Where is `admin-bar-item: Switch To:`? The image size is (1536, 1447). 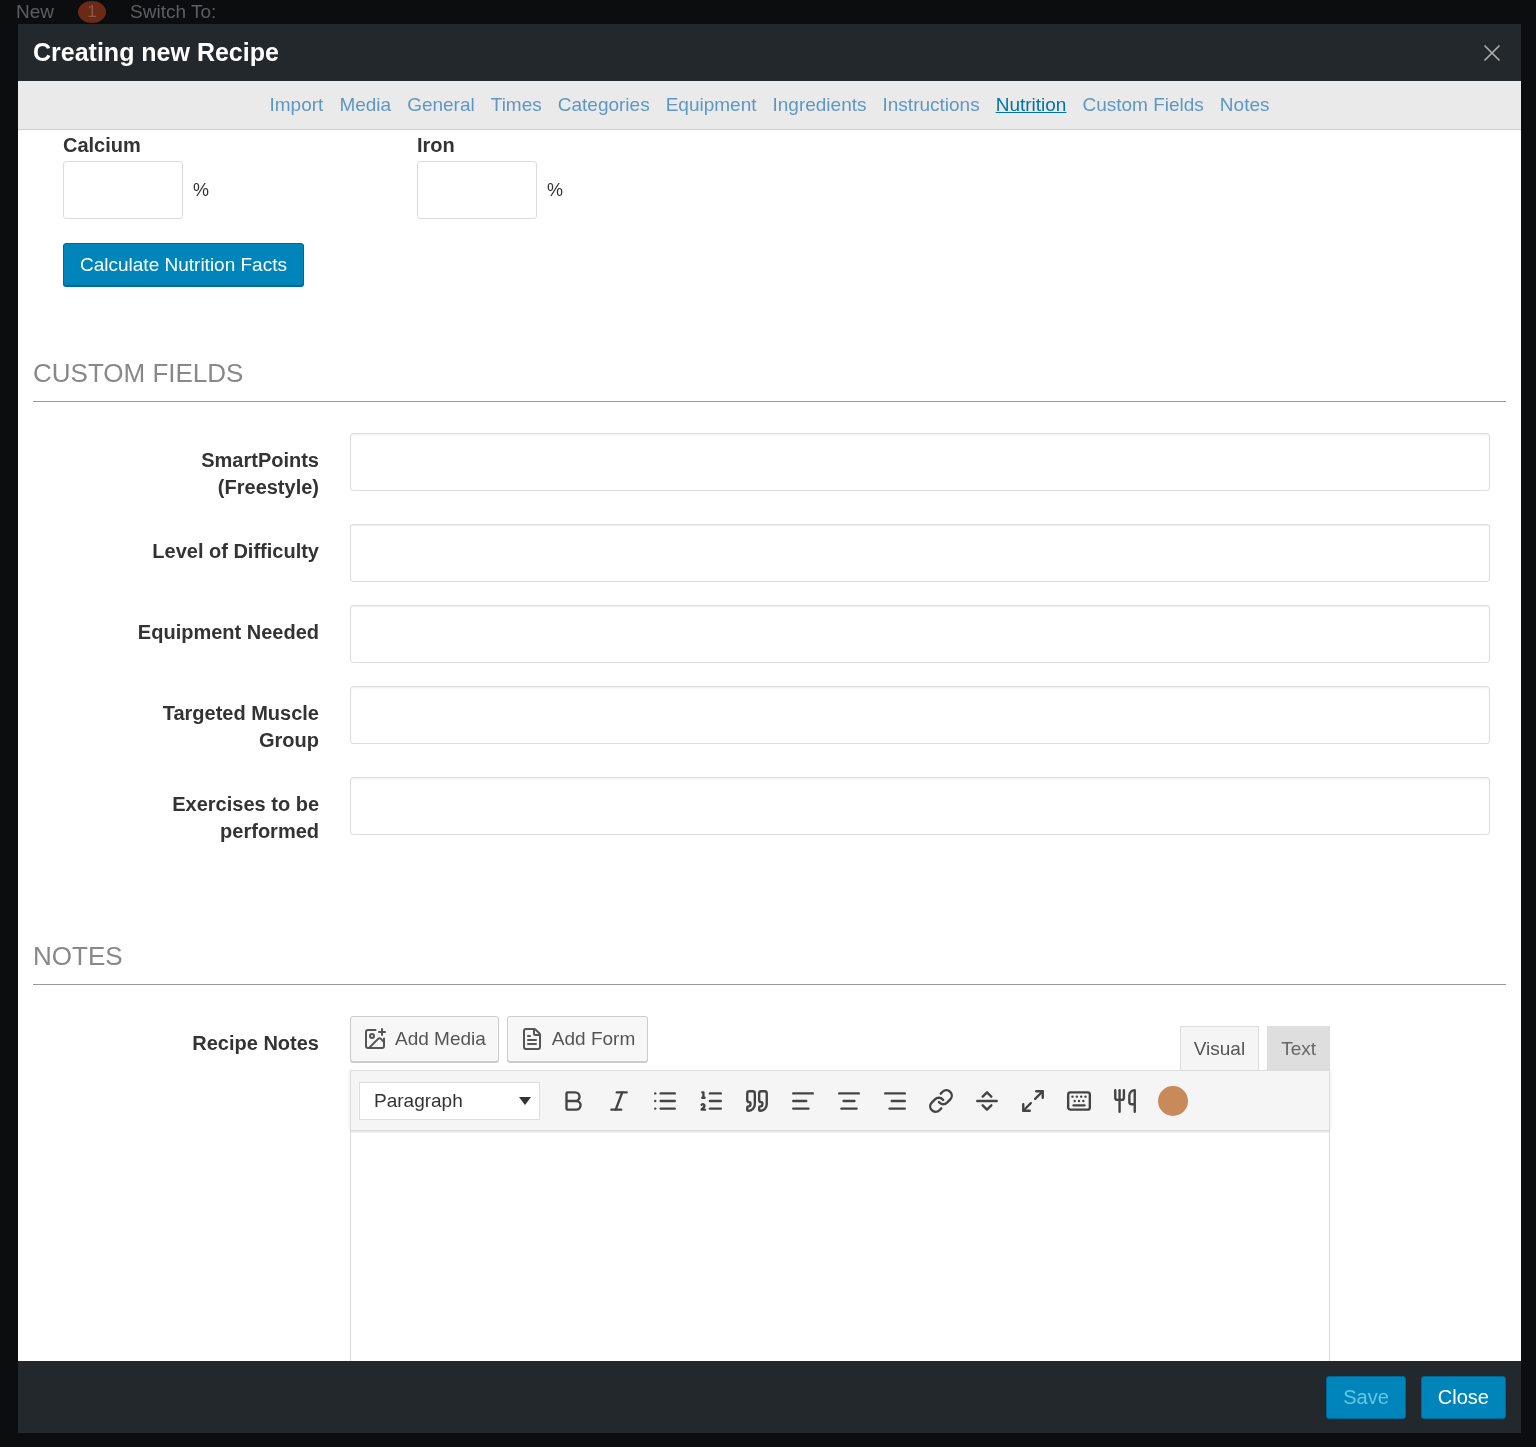
admin-bar-item: Switch To: is located at coordinates (173, 12).